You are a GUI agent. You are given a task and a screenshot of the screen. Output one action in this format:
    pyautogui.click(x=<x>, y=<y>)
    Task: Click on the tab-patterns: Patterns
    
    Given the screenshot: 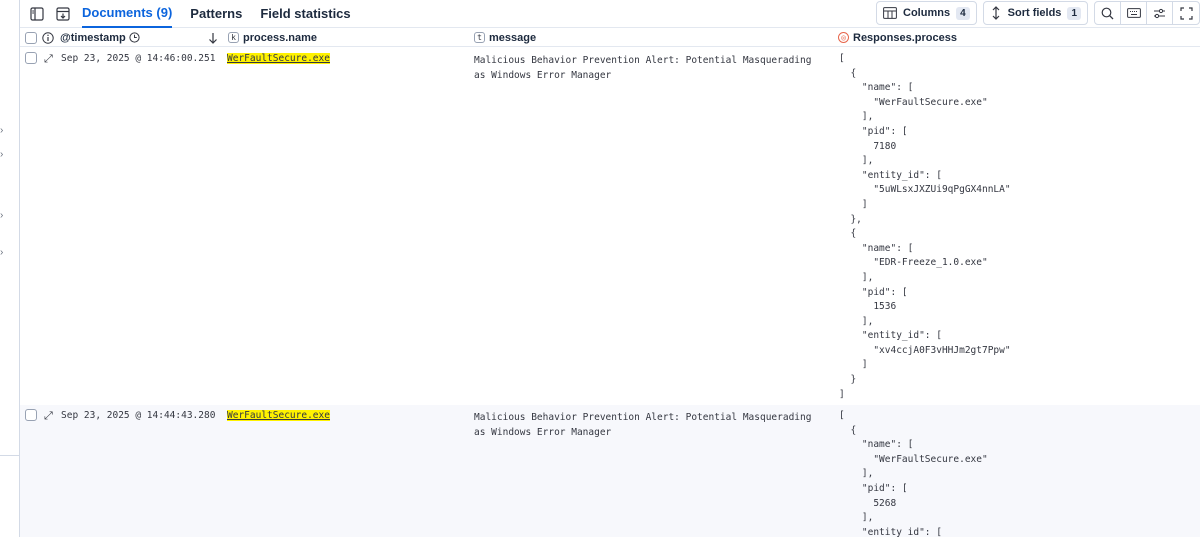 What is the action you would take?
    pyautogui.click(x=216, y=14)
    